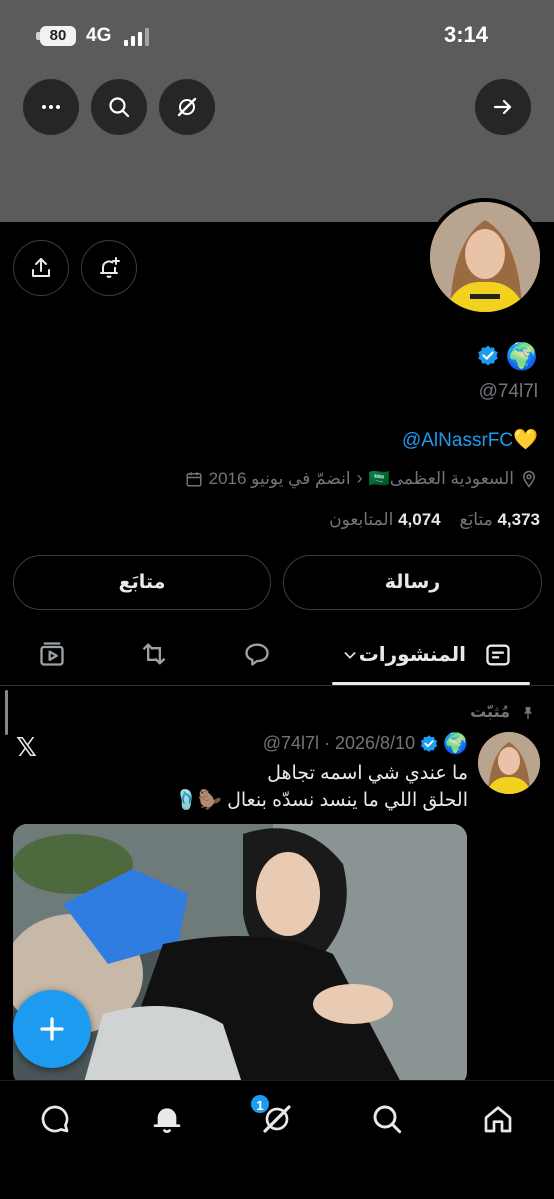 This screenshot has width=554, height=1199. I want to click on grok-button, so click(187, 107).